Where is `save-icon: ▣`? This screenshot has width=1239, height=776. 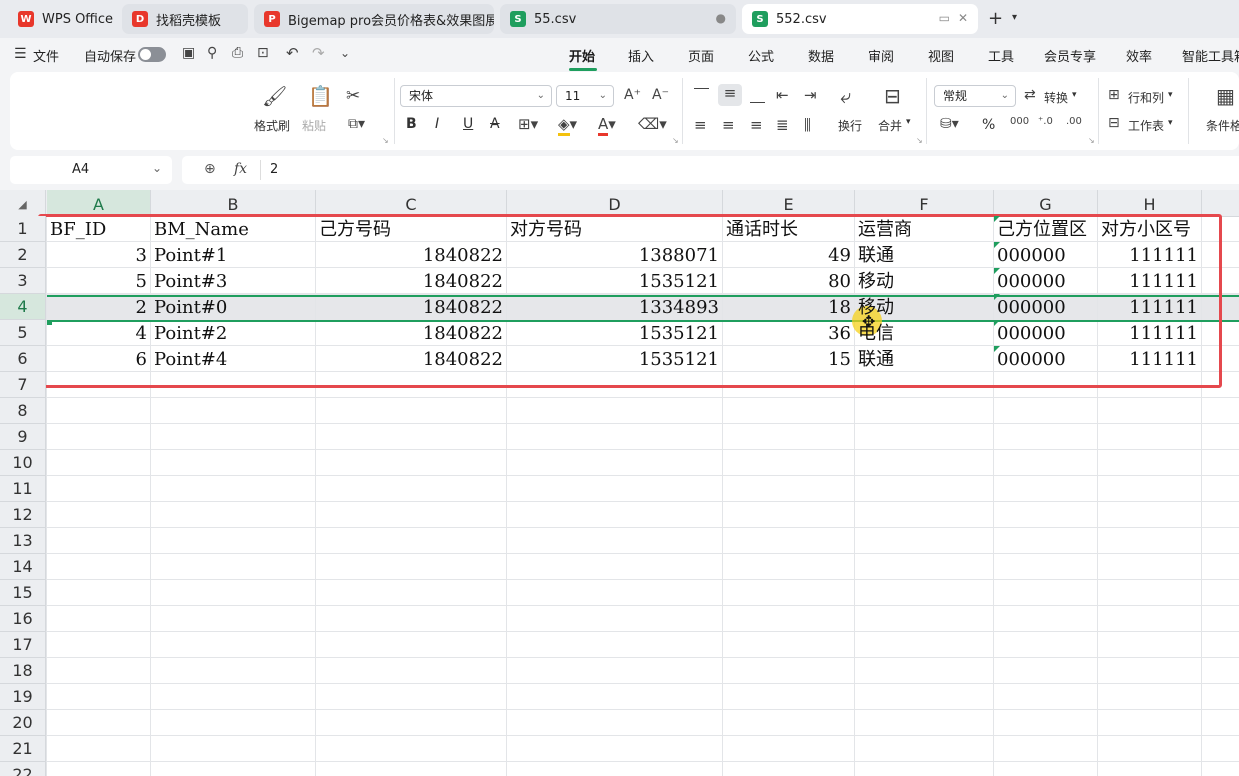
save-icon: ▣ is located at coordinates (188, 53).